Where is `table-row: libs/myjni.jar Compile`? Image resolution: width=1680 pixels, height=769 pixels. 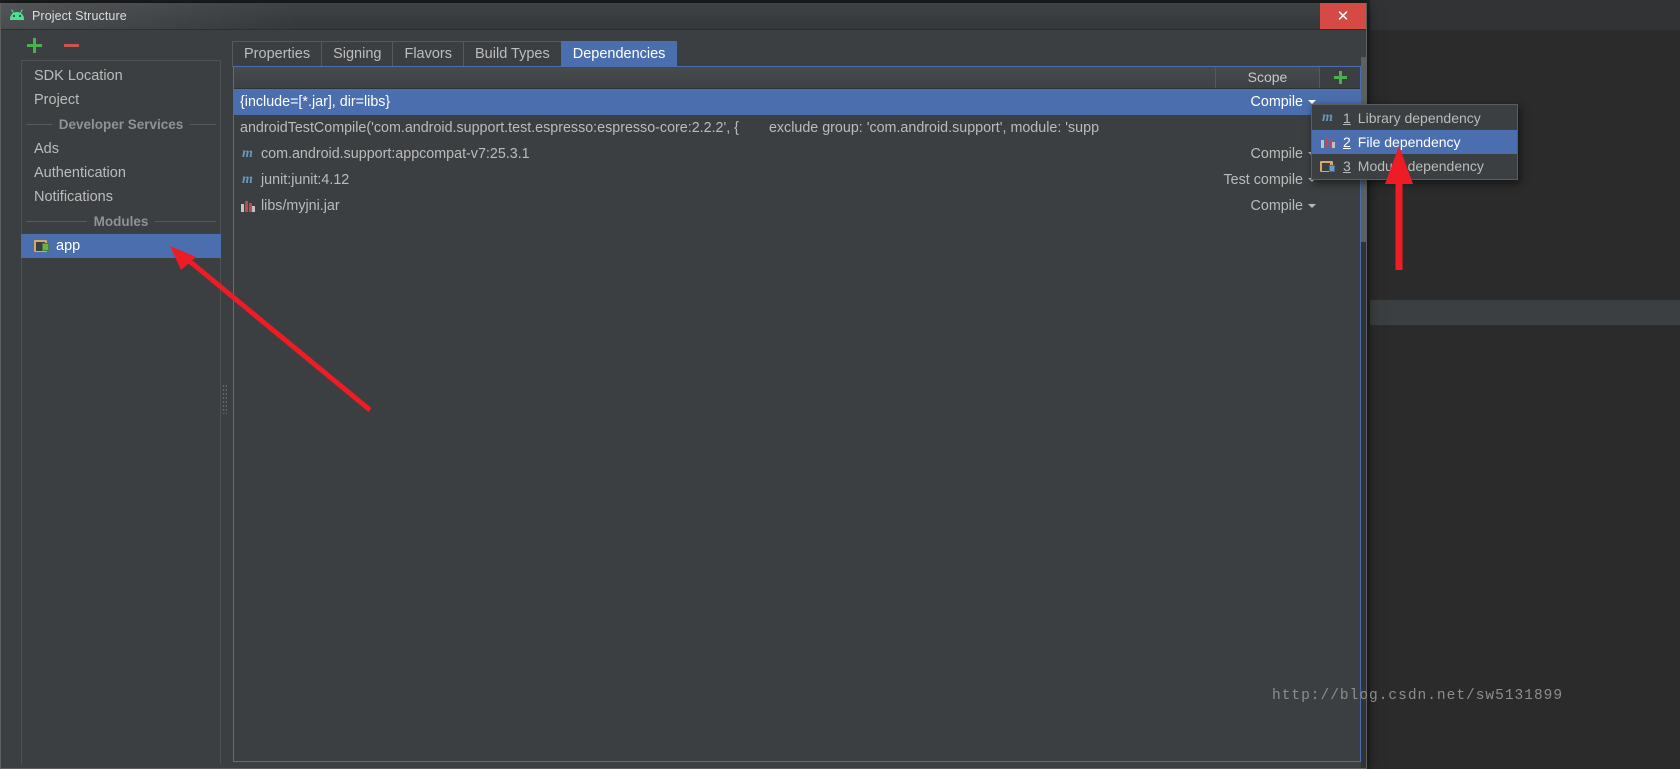
table-row: libs/myjni.jar Compile is located at coordinates (797, 206).